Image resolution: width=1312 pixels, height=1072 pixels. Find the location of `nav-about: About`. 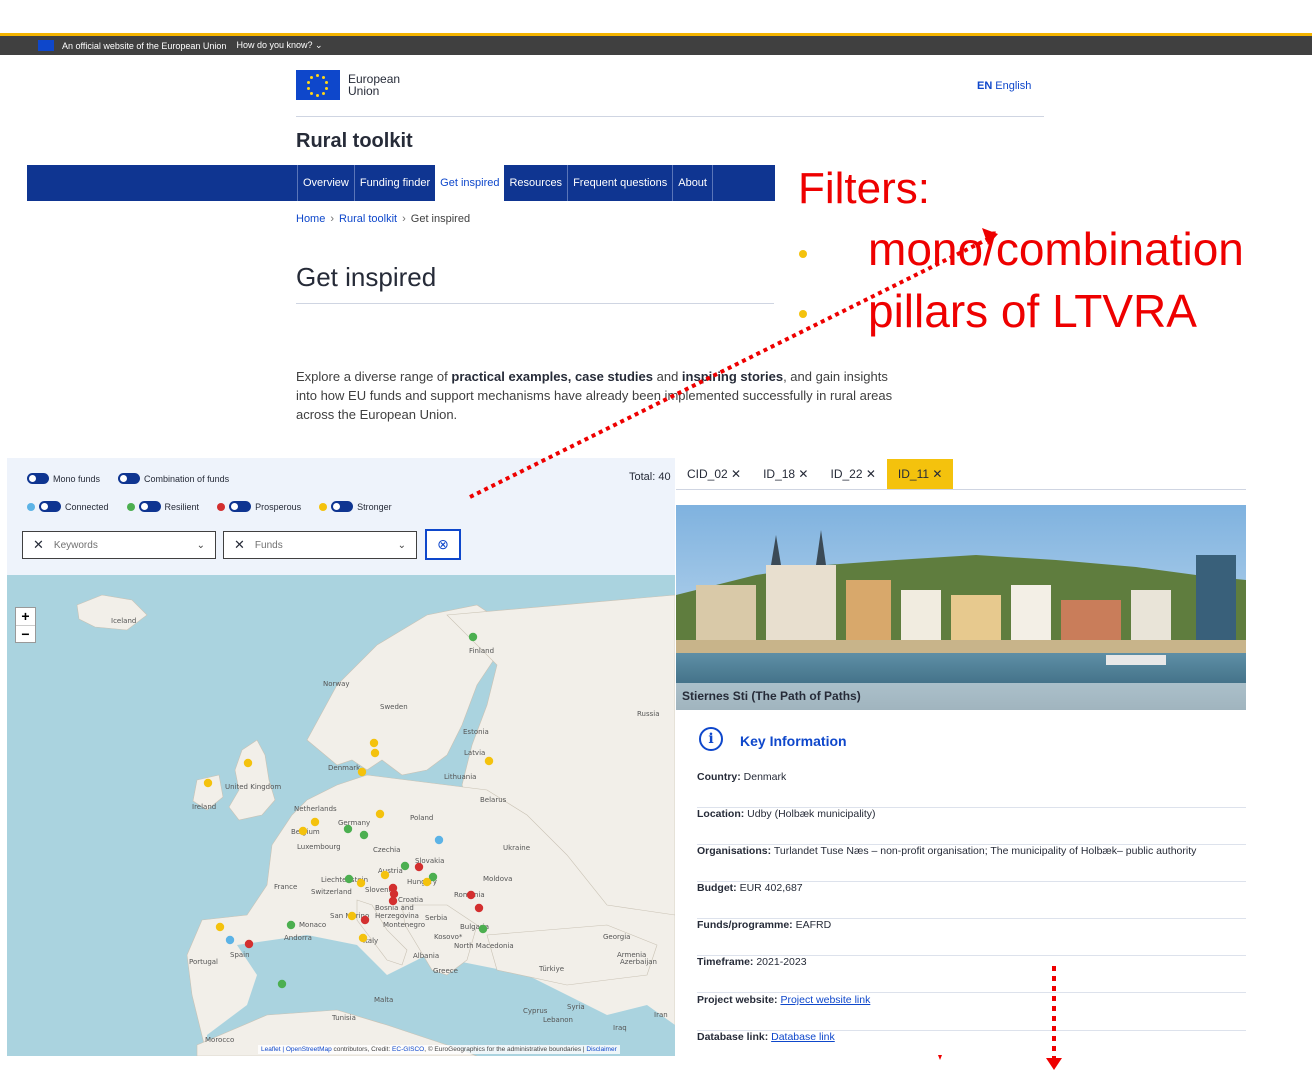

nav-about: About is located at coordinates (692, 183).